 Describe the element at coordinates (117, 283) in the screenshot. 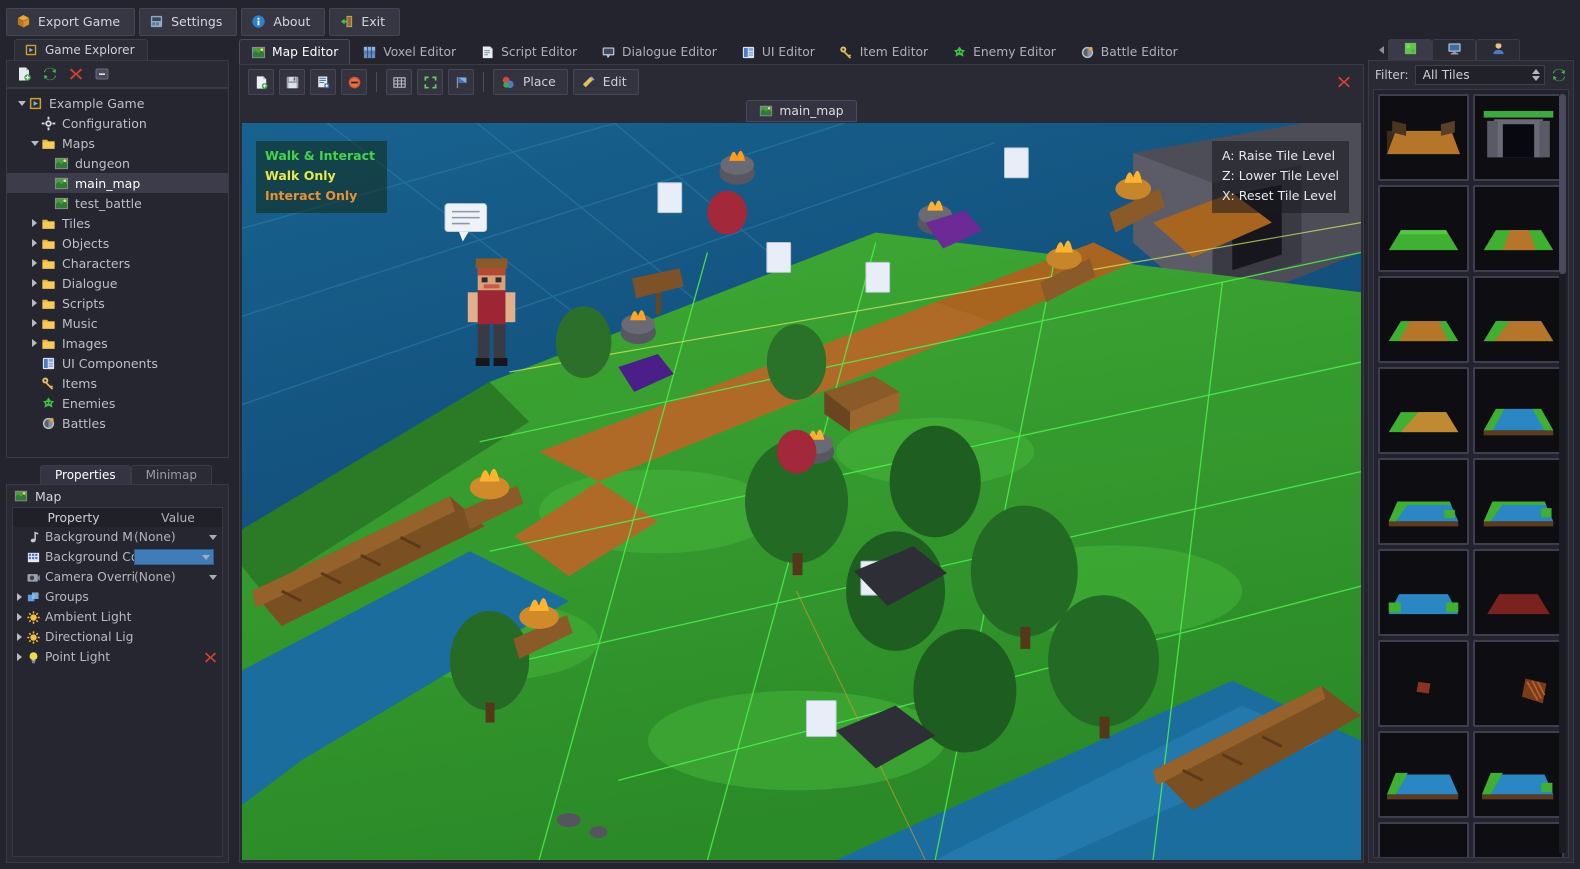

I see `tree-item-dialogue: Dialogue` at that location.